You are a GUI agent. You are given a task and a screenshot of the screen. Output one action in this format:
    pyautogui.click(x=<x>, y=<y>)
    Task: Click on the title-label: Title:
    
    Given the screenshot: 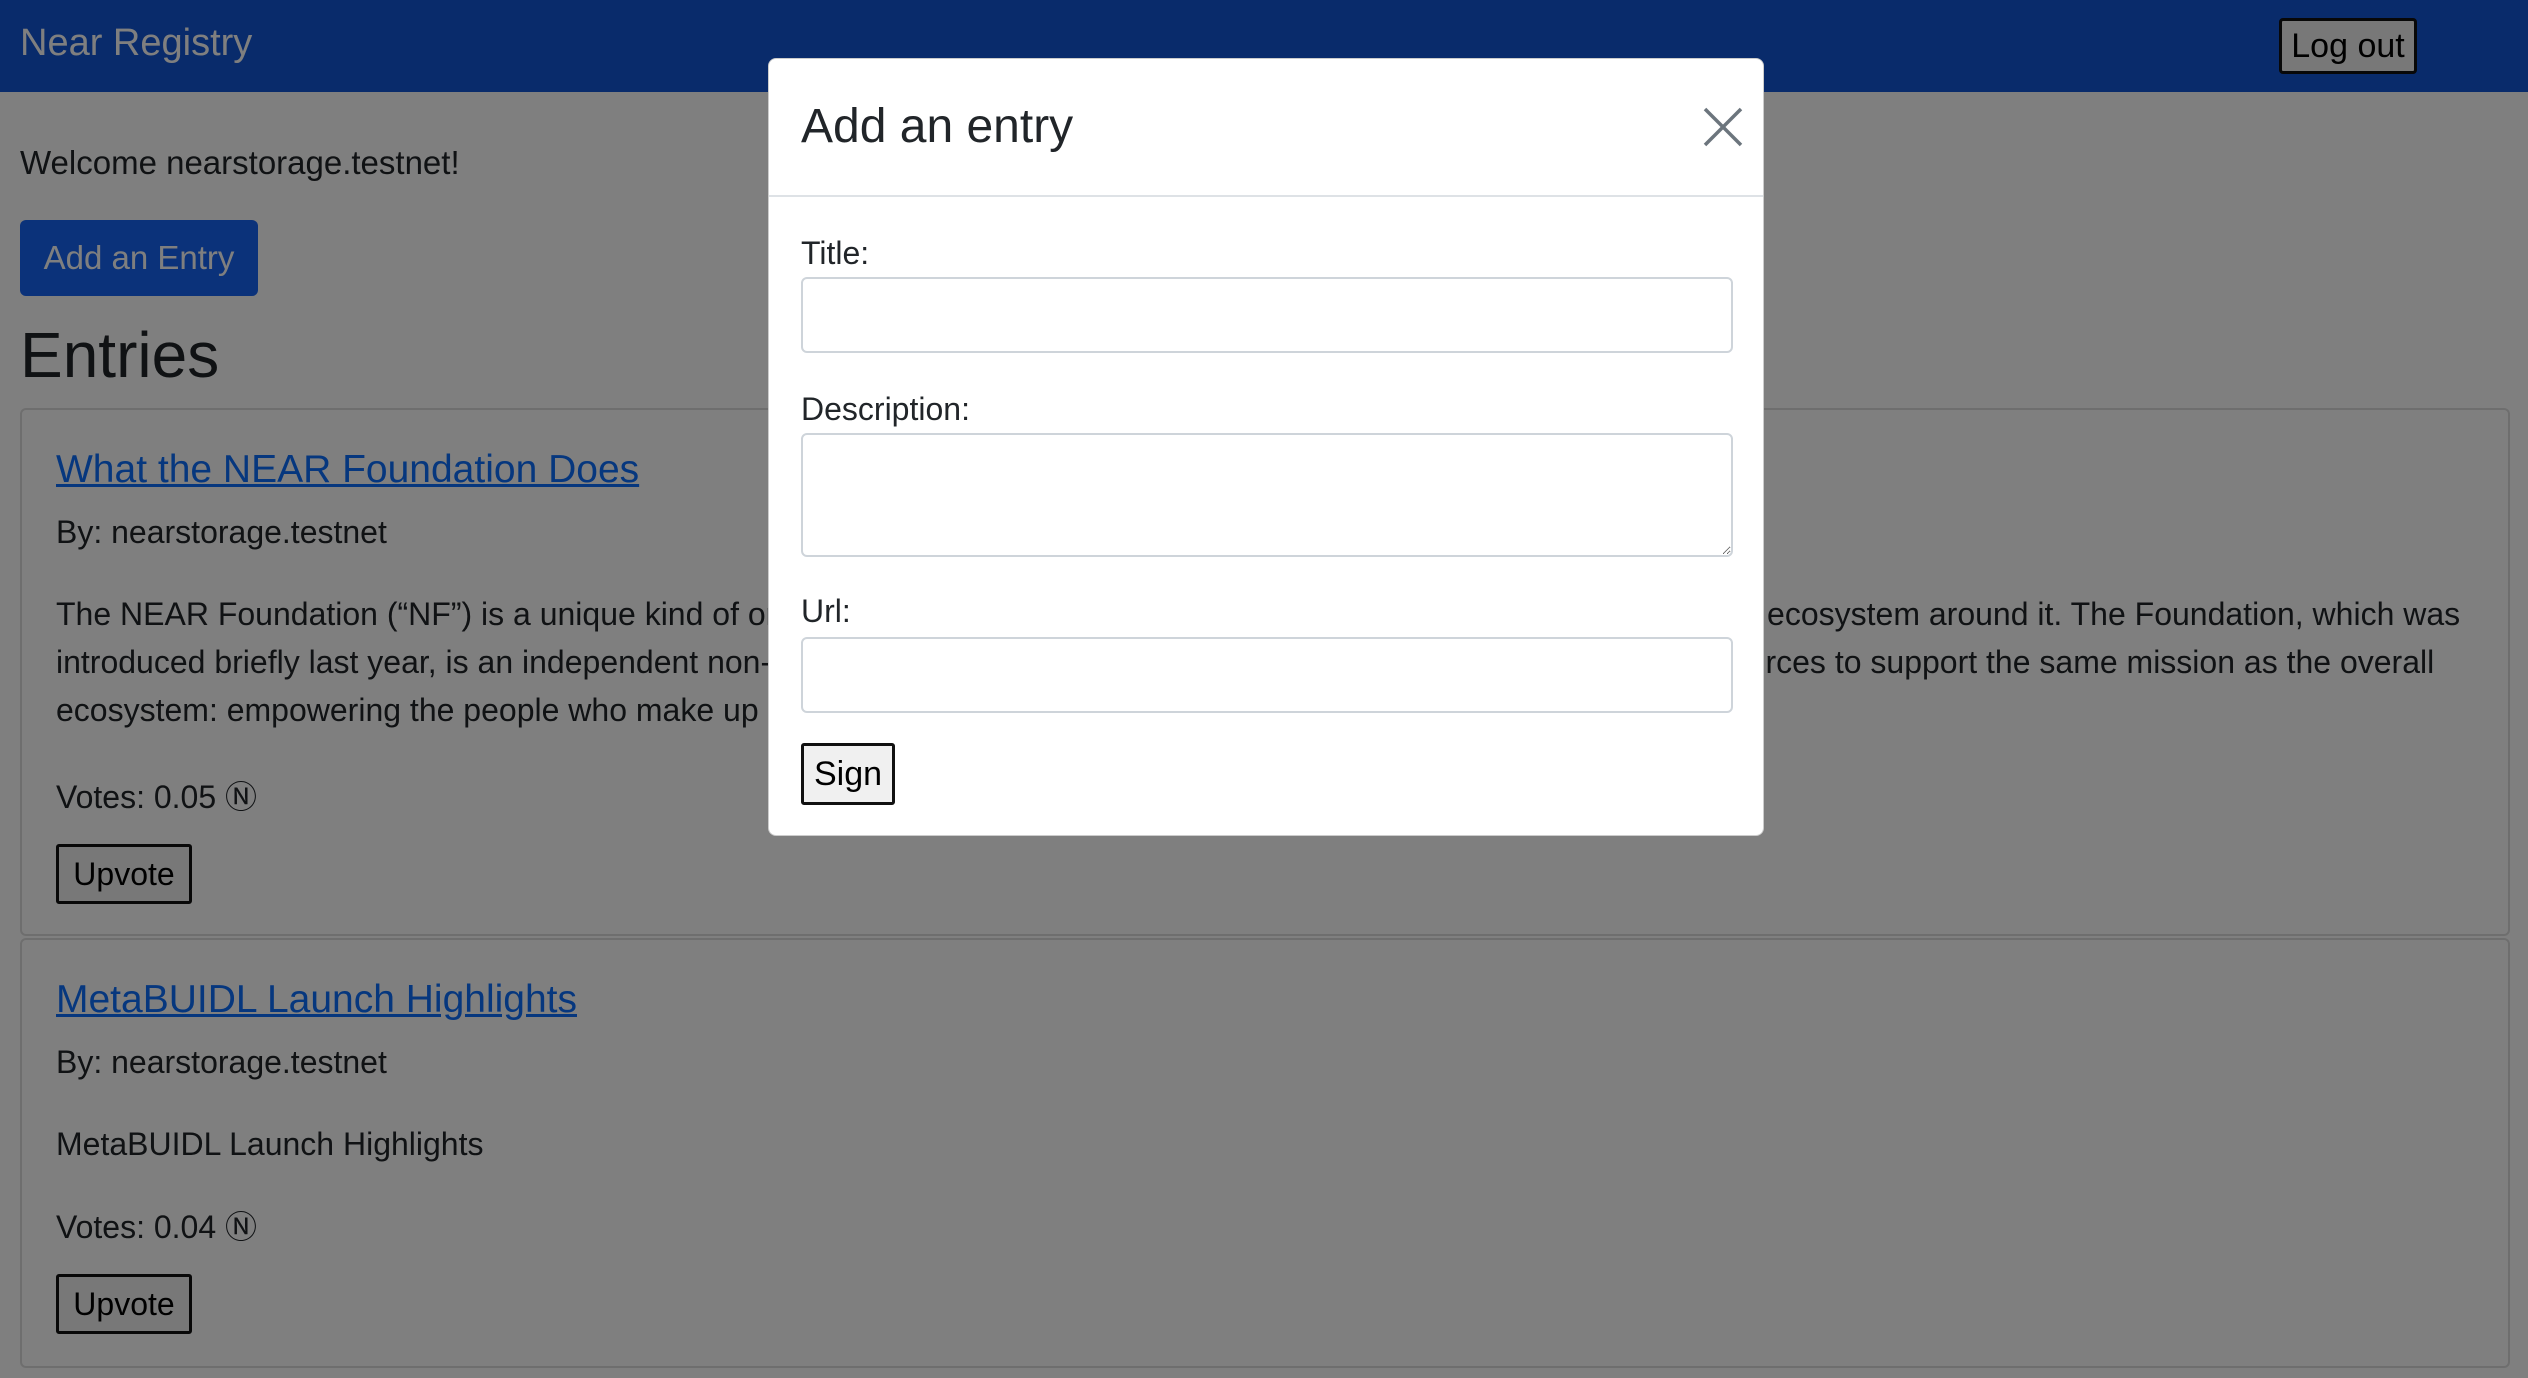 What is the action you would take?
    pyautogui.click(x=835, y=253)
    